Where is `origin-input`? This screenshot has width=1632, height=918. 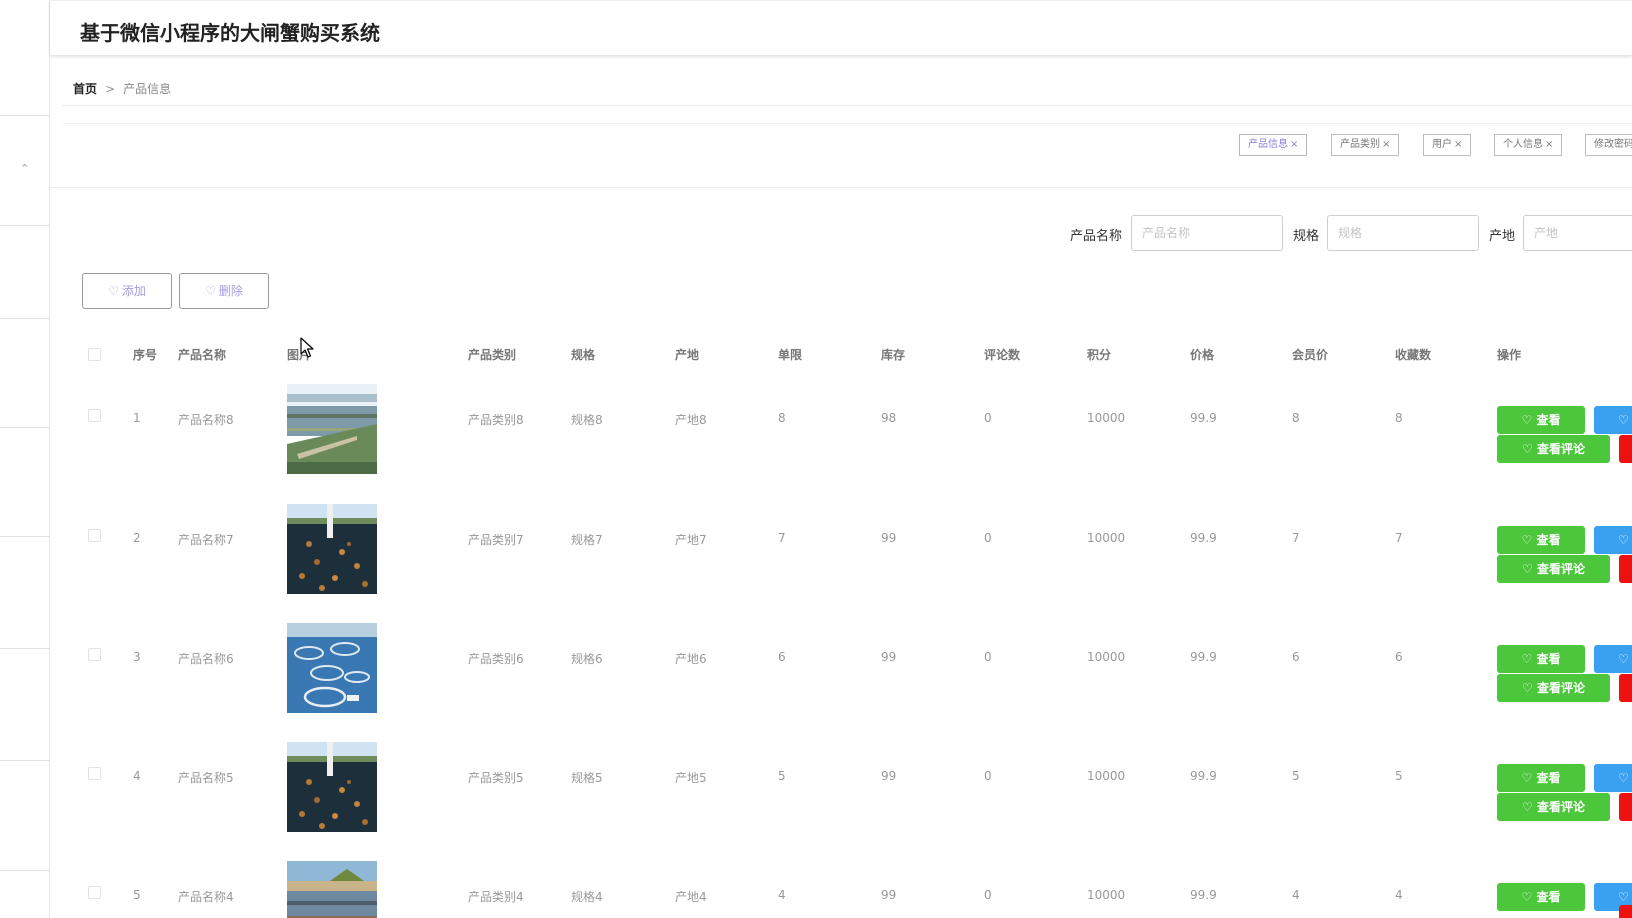 origin-input is located at coordinates (1577, 233).